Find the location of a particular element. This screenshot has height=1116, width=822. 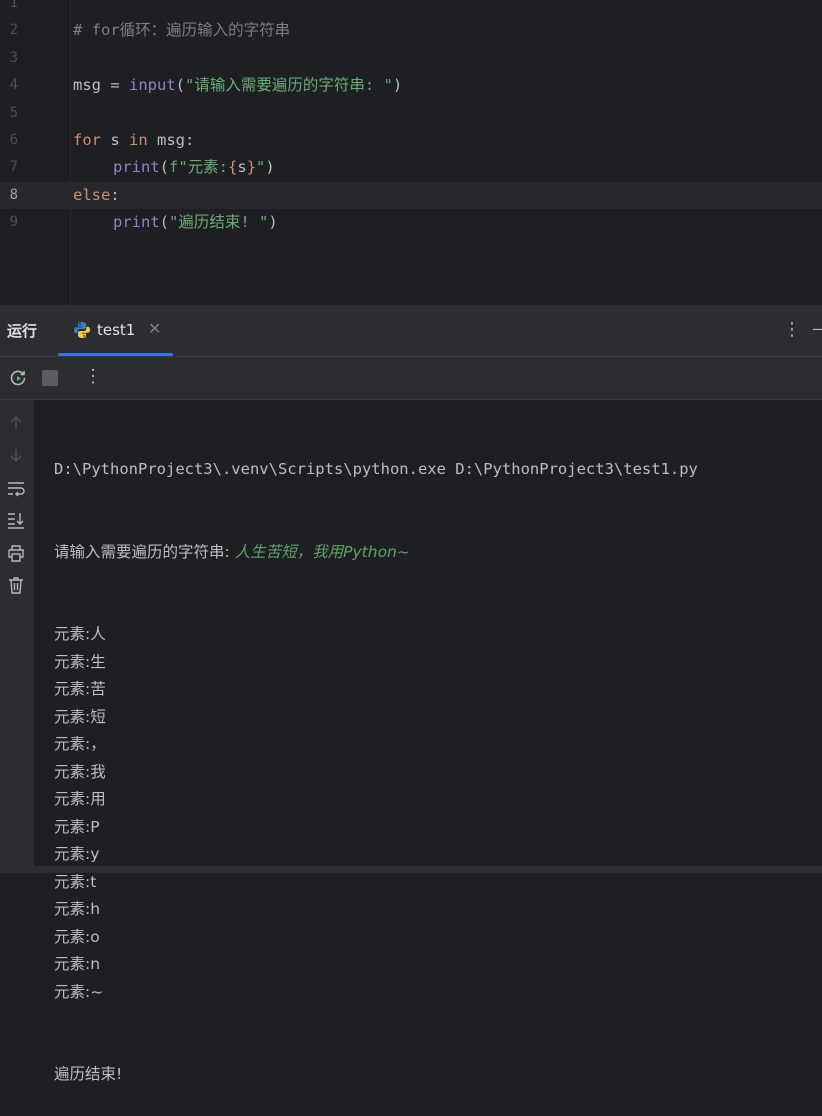

console-end-line: 遍历结束! is located at coordinates (88, 1074).